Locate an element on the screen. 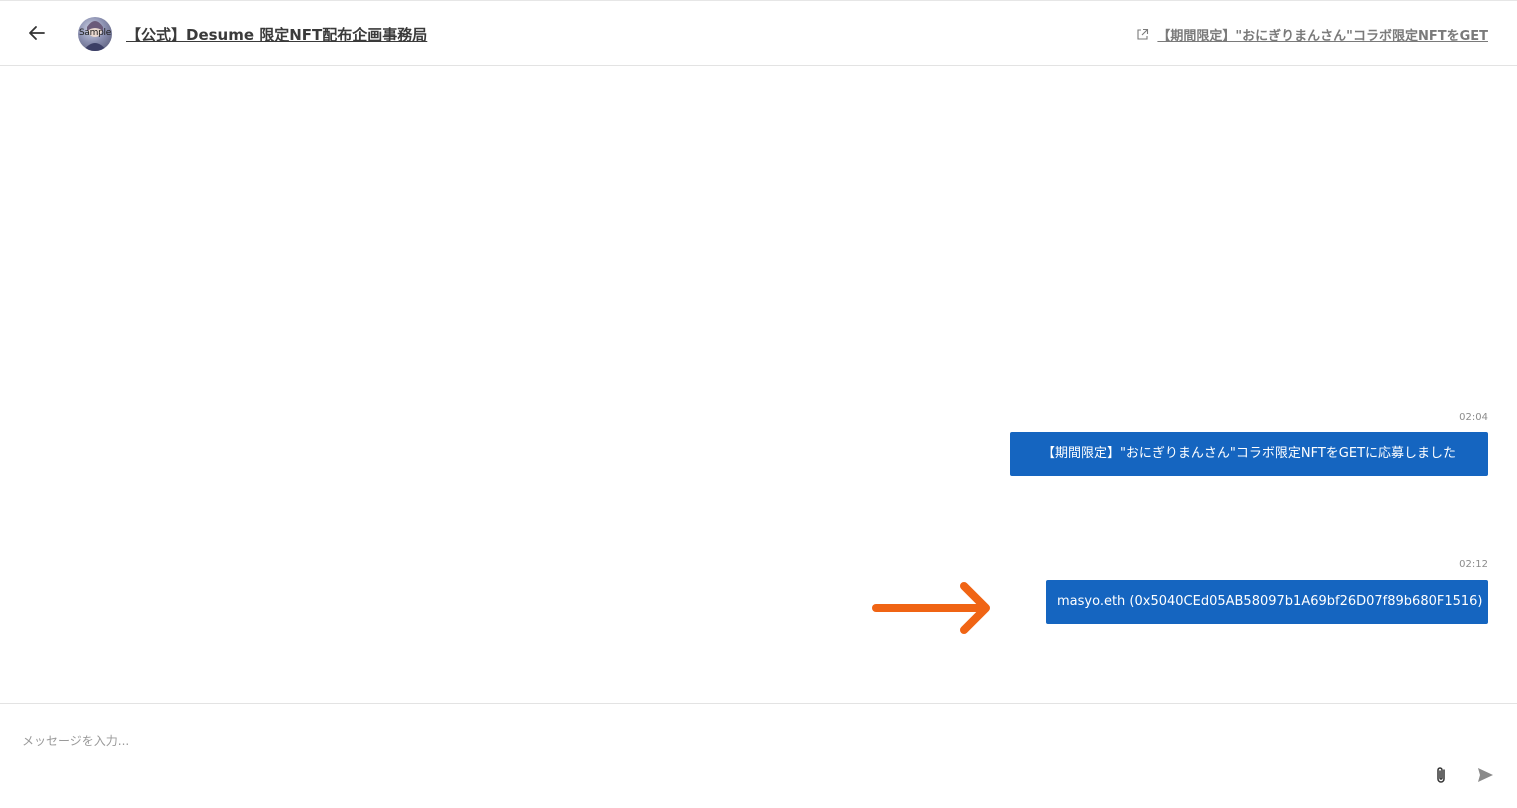  send-icon is located at coordinates (1485, 775).